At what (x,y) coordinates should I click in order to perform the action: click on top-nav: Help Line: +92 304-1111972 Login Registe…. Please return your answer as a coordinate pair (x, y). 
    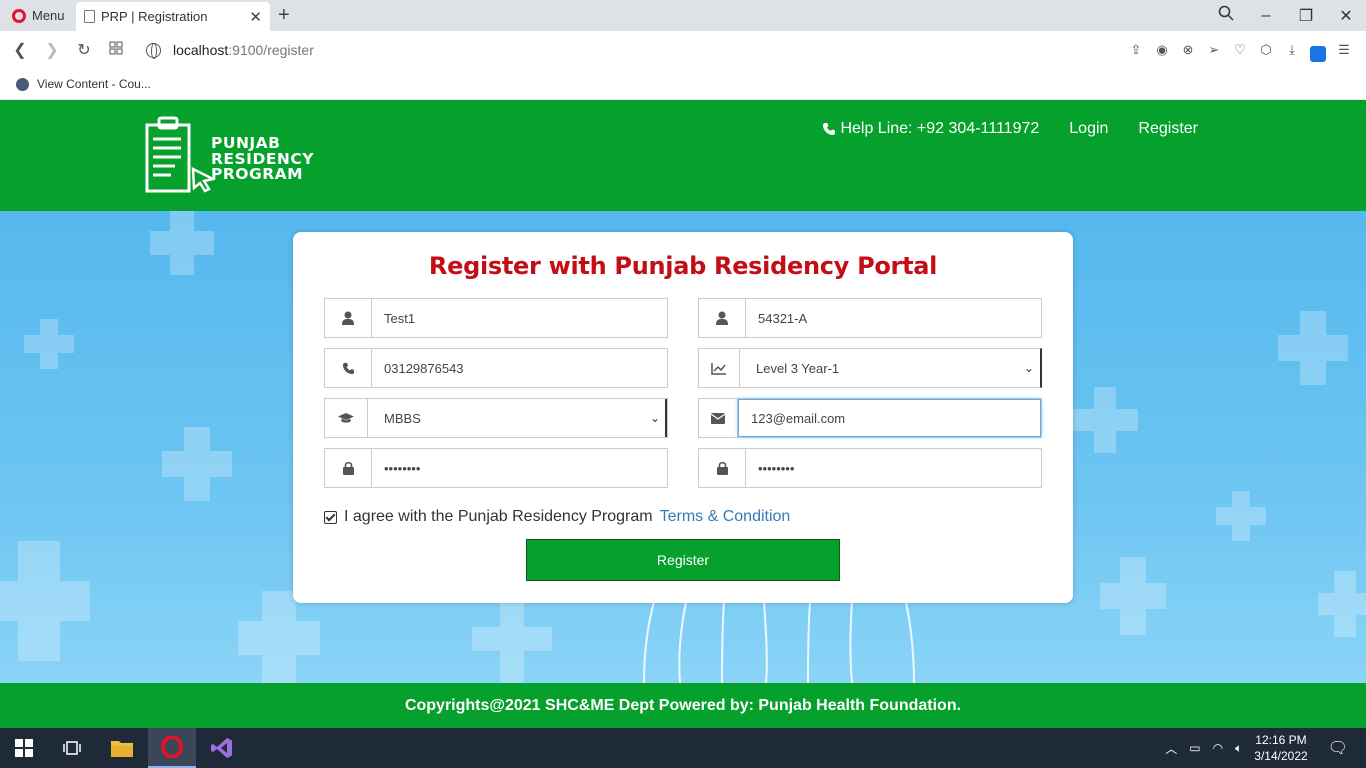
    Looking at the image, I should click on (1010, 129).